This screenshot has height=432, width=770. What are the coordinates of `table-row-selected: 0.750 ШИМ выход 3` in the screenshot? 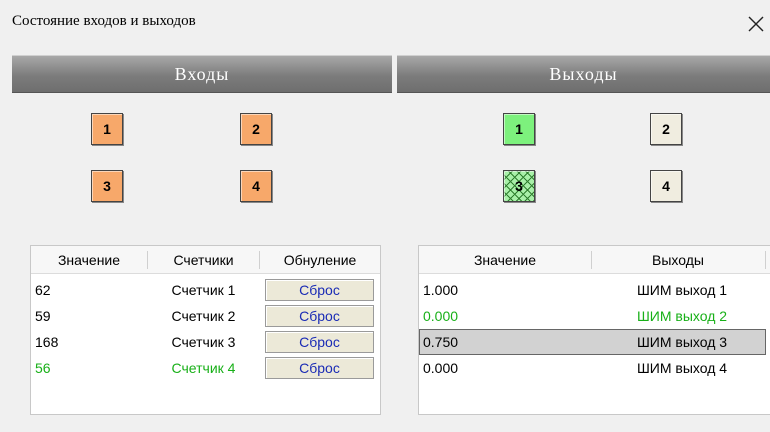 It's located at (592, 342).